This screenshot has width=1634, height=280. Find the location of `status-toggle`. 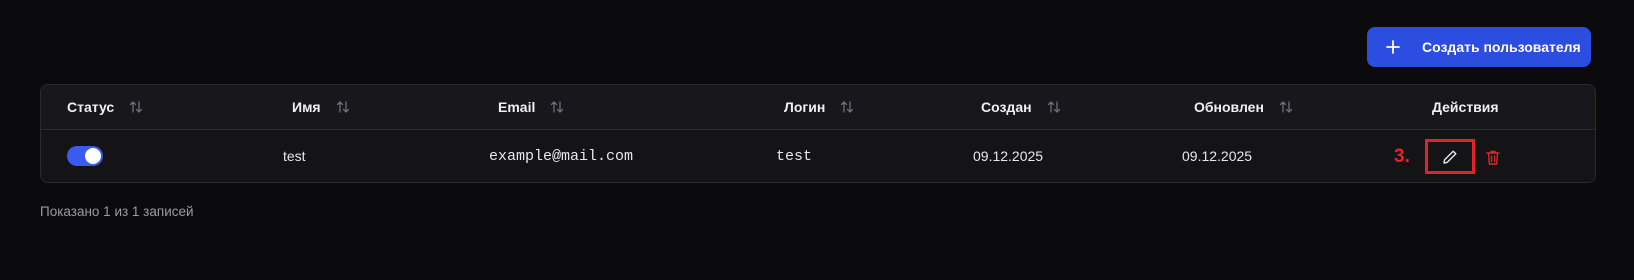

status-toggle is located at coordinates (85, 156).